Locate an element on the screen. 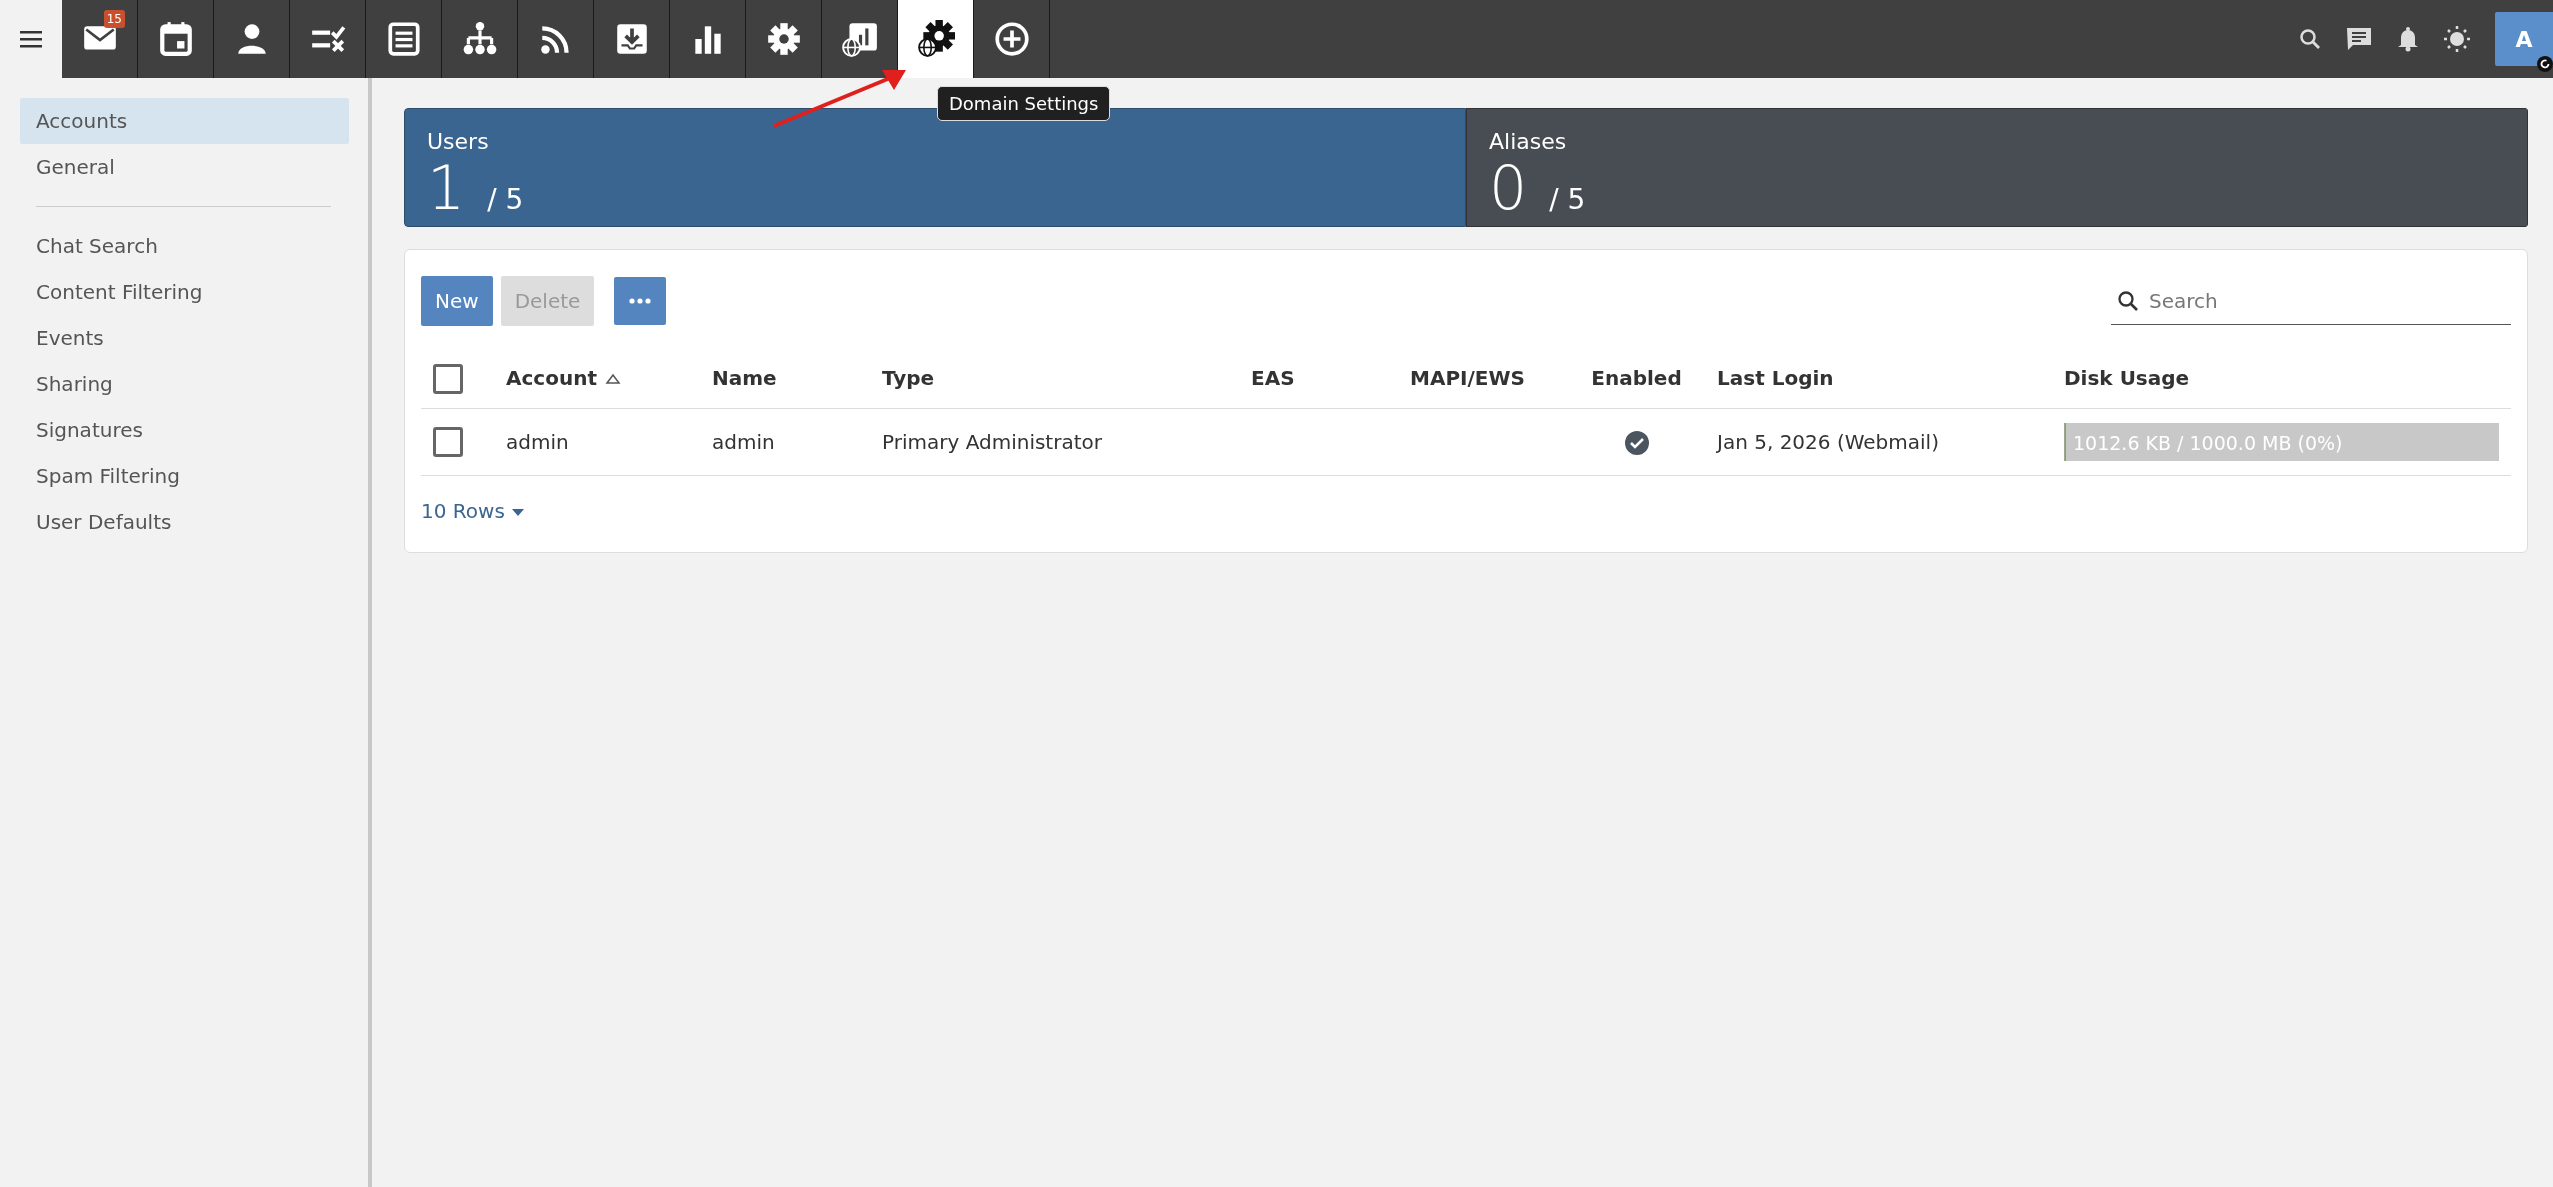  stat-label: Users is located at coordinates (458, 142).